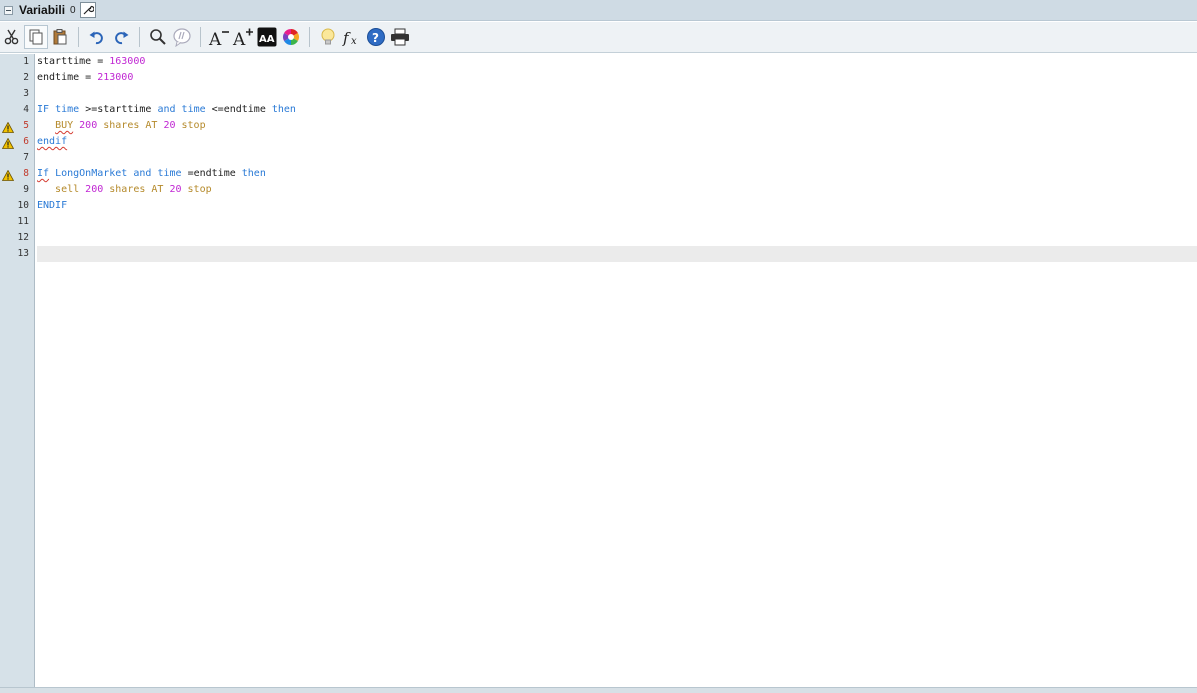 The image size is (1197, 693). Describe the element at coordinates (26, 61) in the screenshot. I see `line-number: 1` at that location.